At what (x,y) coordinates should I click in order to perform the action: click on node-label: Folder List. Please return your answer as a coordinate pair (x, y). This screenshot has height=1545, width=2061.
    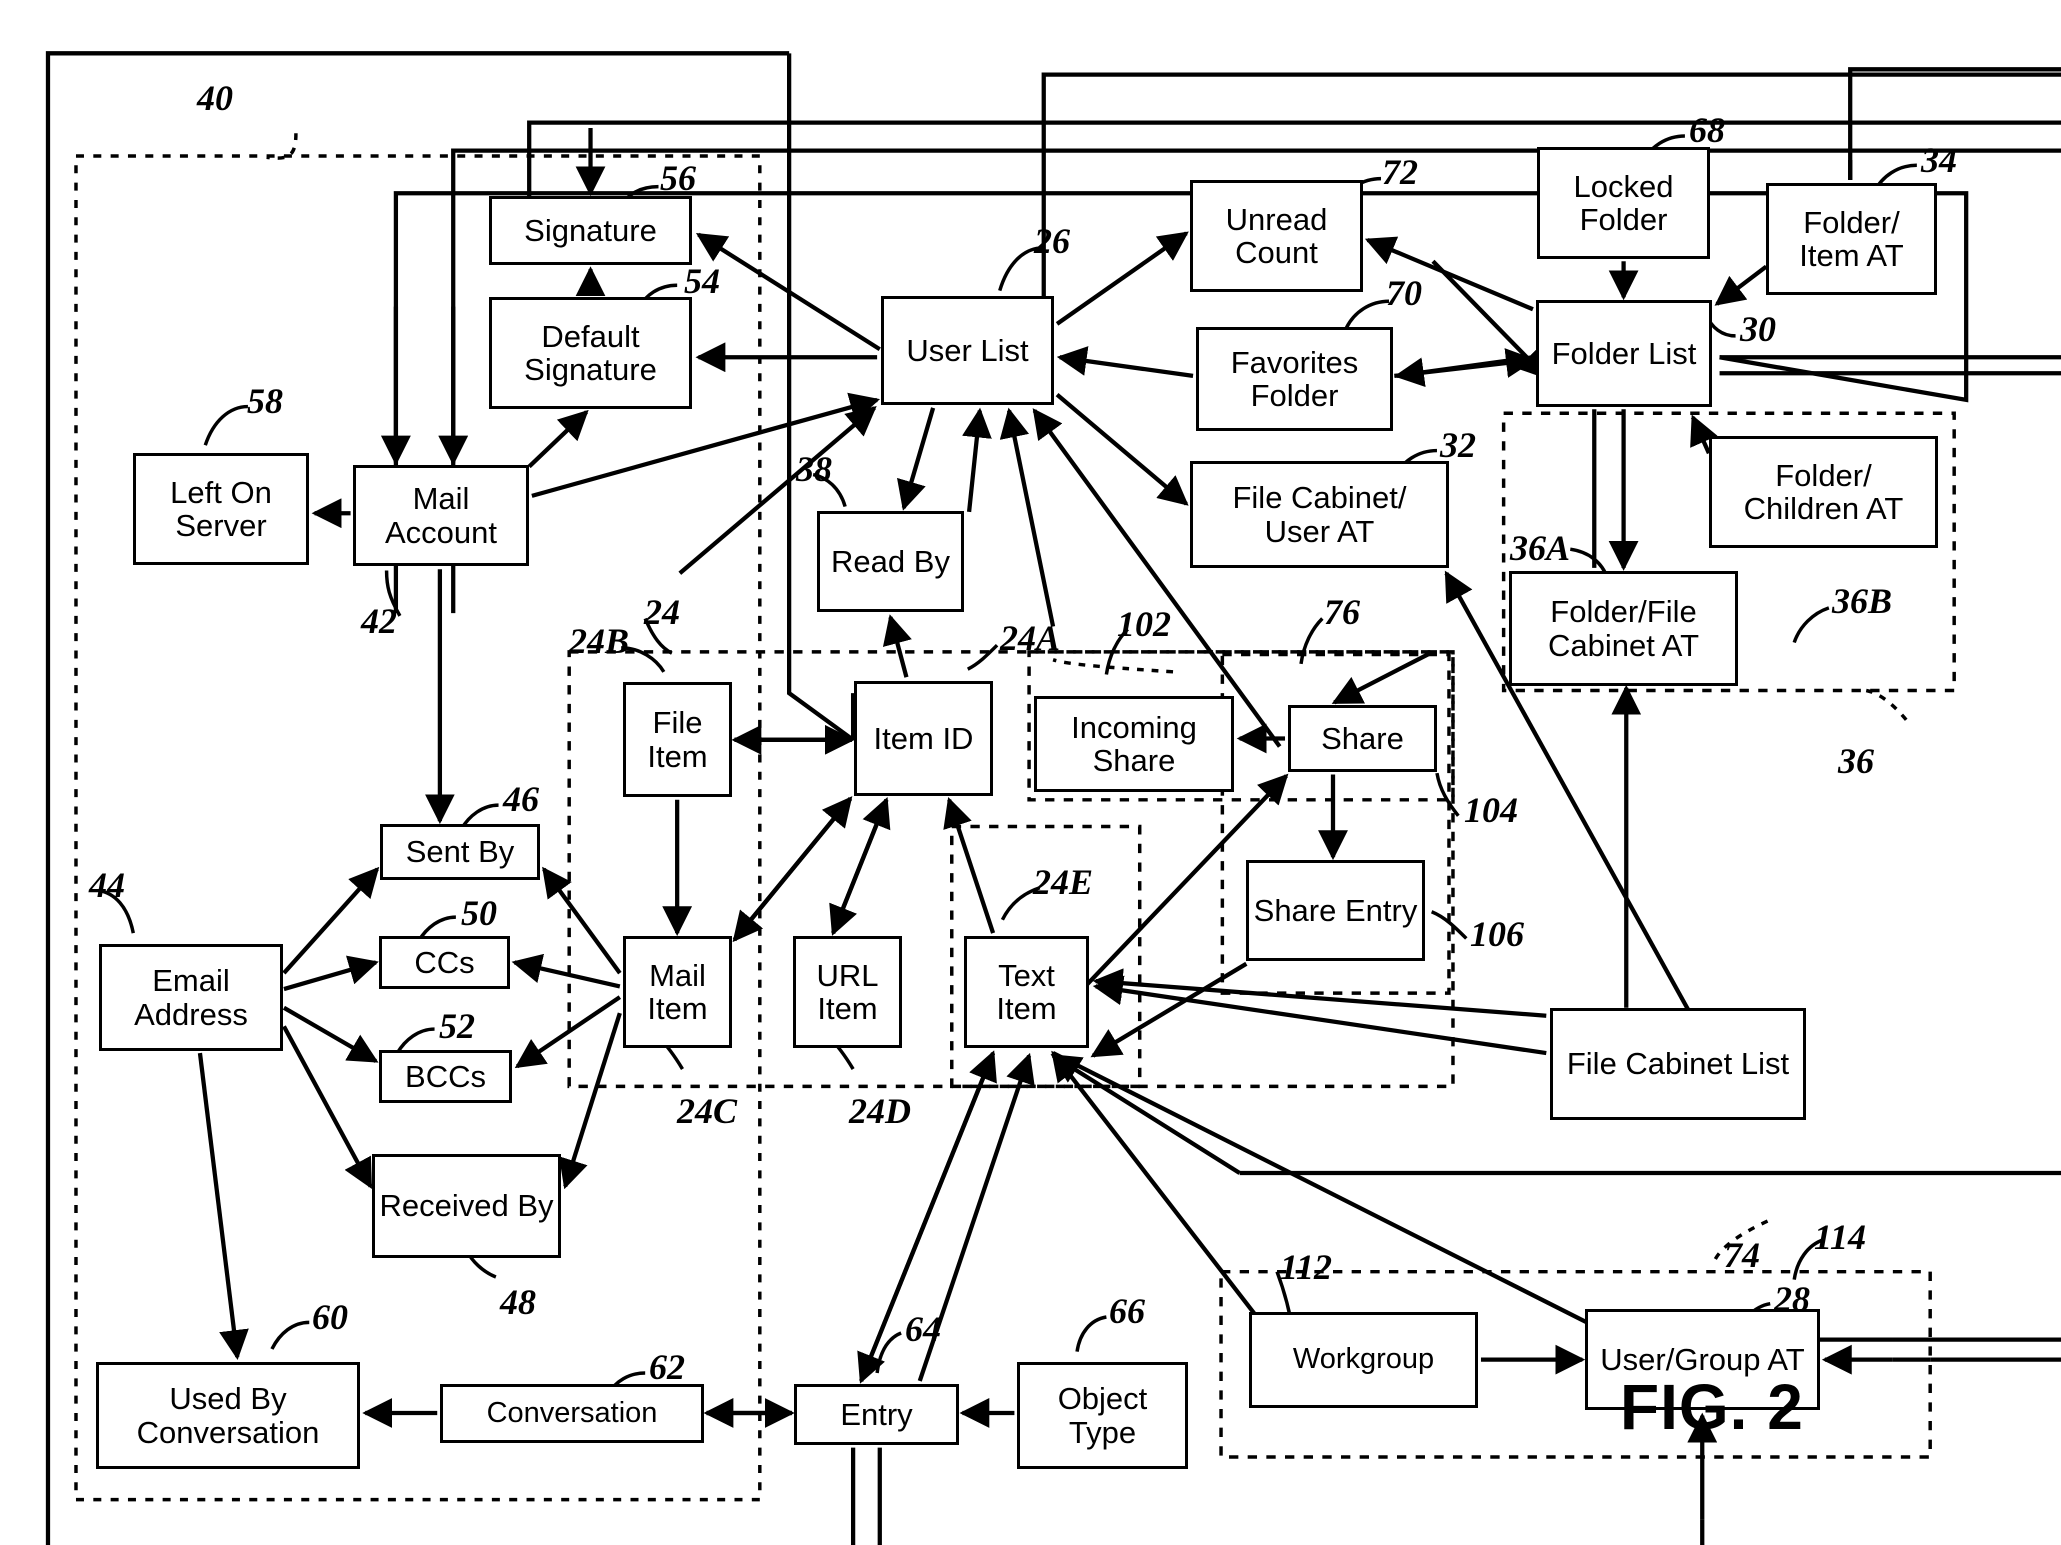
    Looking at the image, I should click on (1624, 353).